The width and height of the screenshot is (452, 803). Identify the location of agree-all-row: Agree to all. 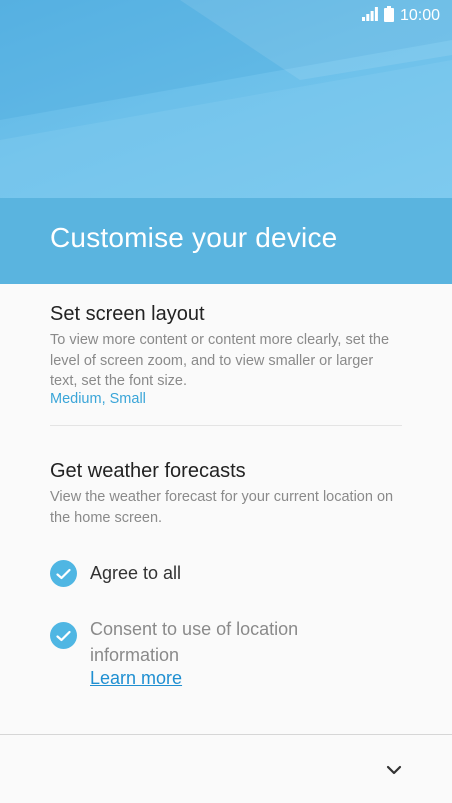
(115, 573).